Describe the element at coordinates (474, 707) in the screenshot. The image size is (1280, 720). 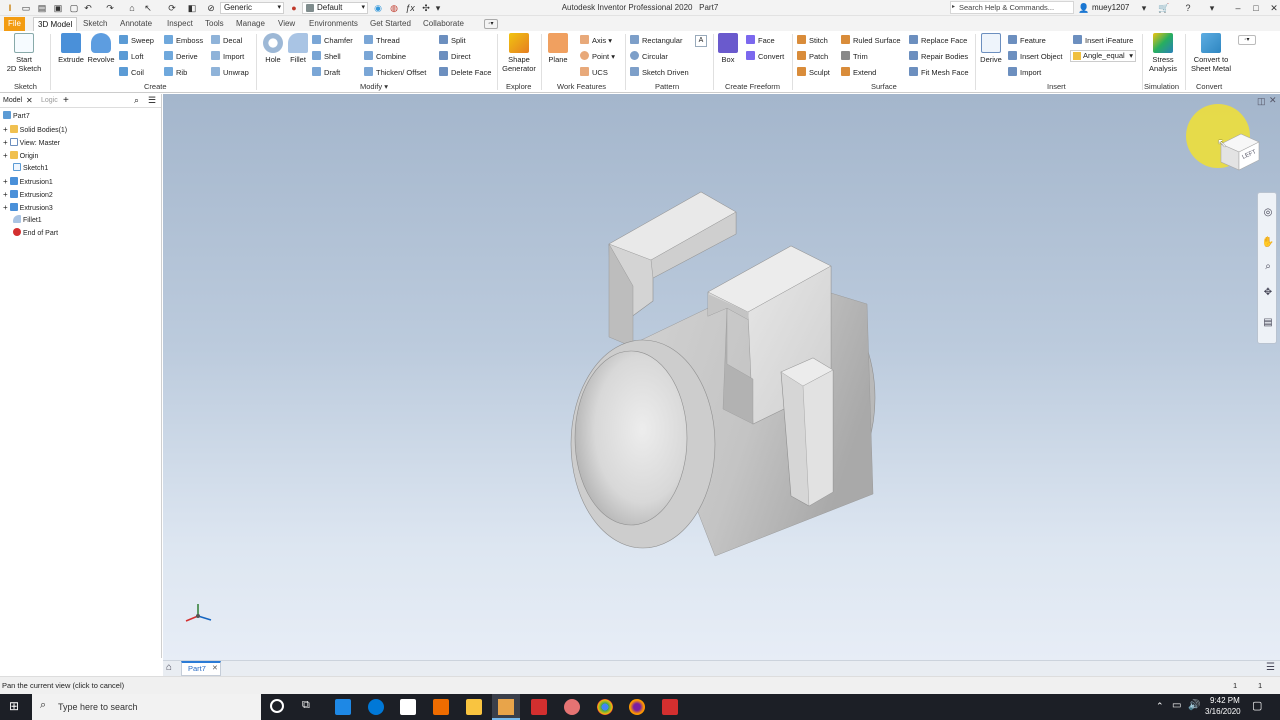
I see `file-explorer-icon` at that location.